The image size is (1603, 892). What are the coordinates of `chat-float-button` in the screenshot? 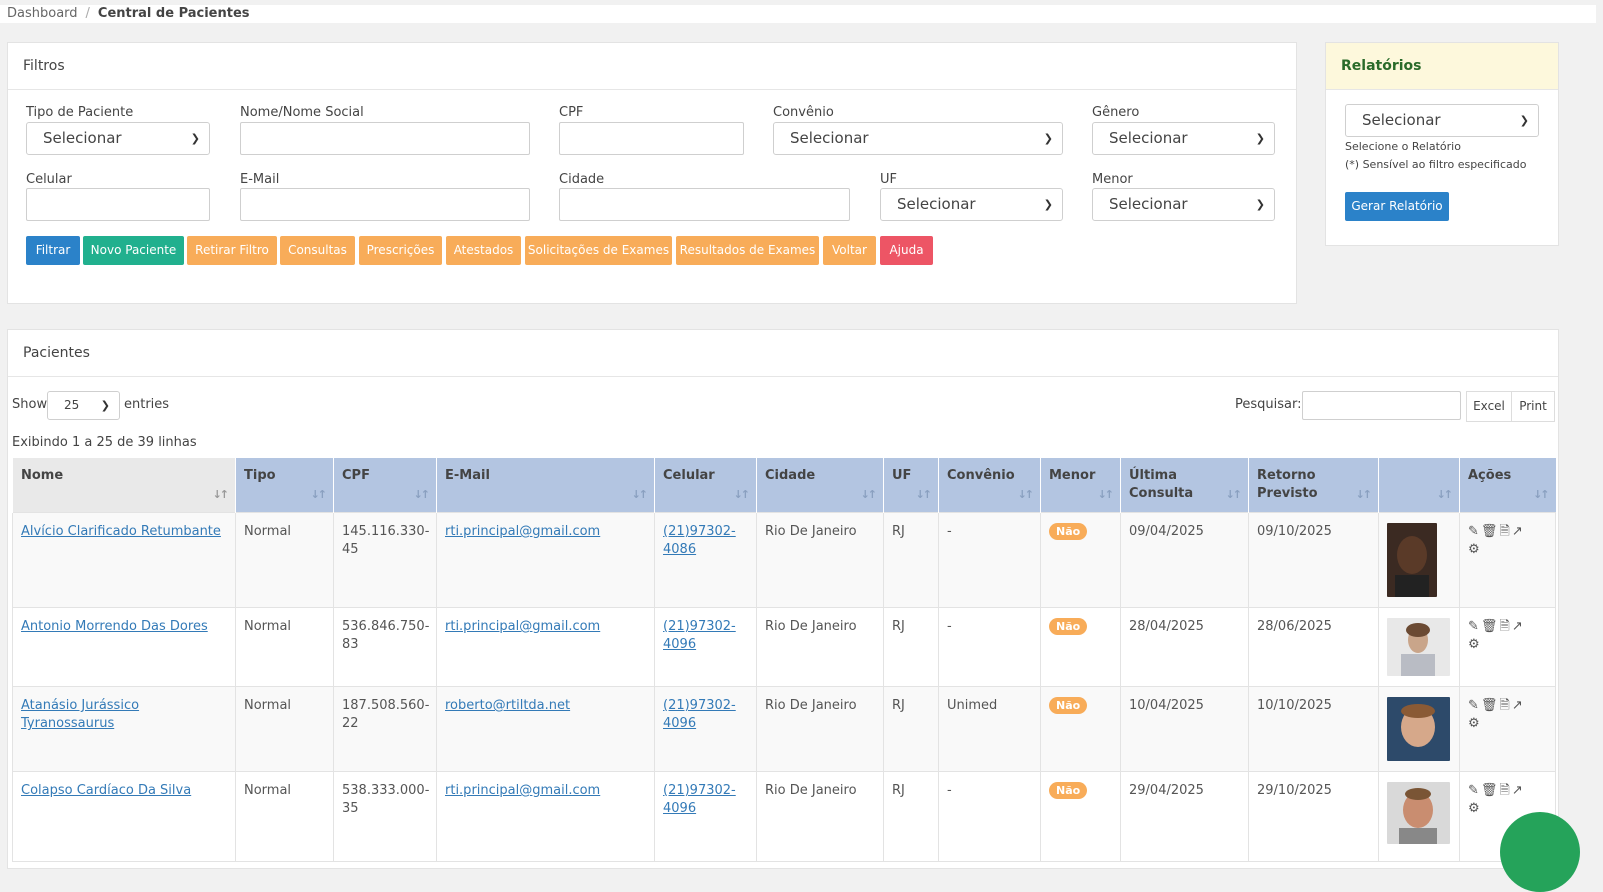 It's located at (1540, 852).